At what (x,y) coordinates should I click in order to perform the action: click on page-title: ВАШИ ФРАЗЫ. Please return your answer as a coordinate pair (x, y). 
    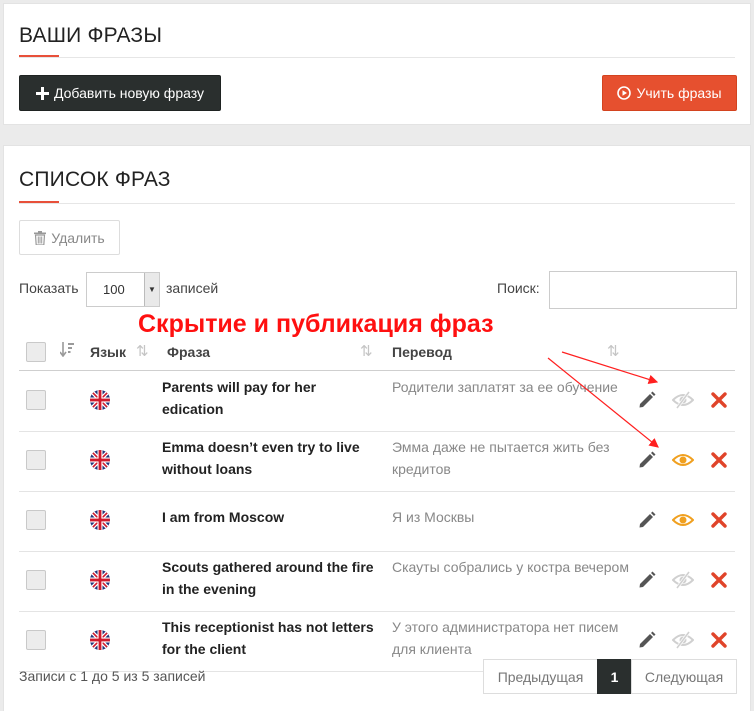
    Looking at the image, I should click on (91, 35).